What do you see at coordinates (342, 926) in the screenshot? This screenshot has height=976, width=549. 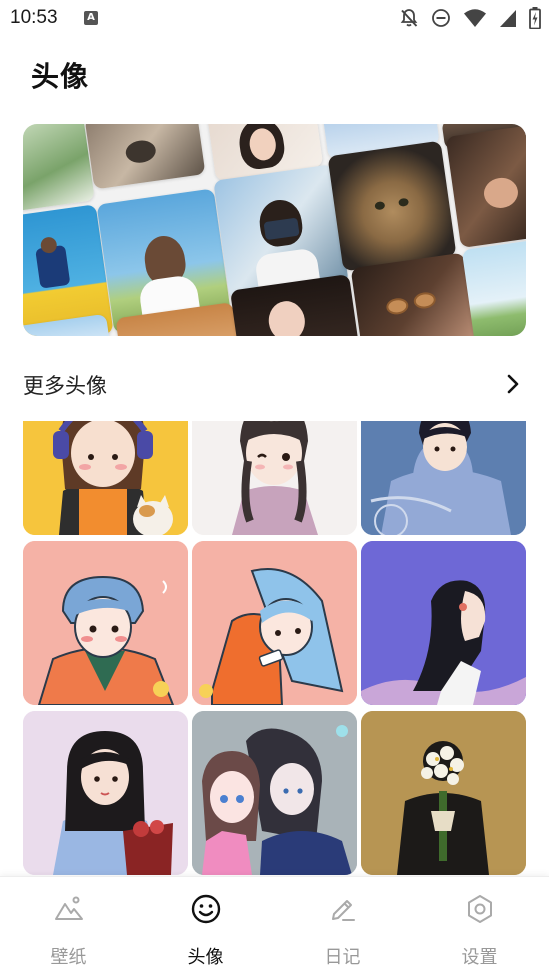 I see `nav-item-diary: 日记` at bounding box center [342, 926].